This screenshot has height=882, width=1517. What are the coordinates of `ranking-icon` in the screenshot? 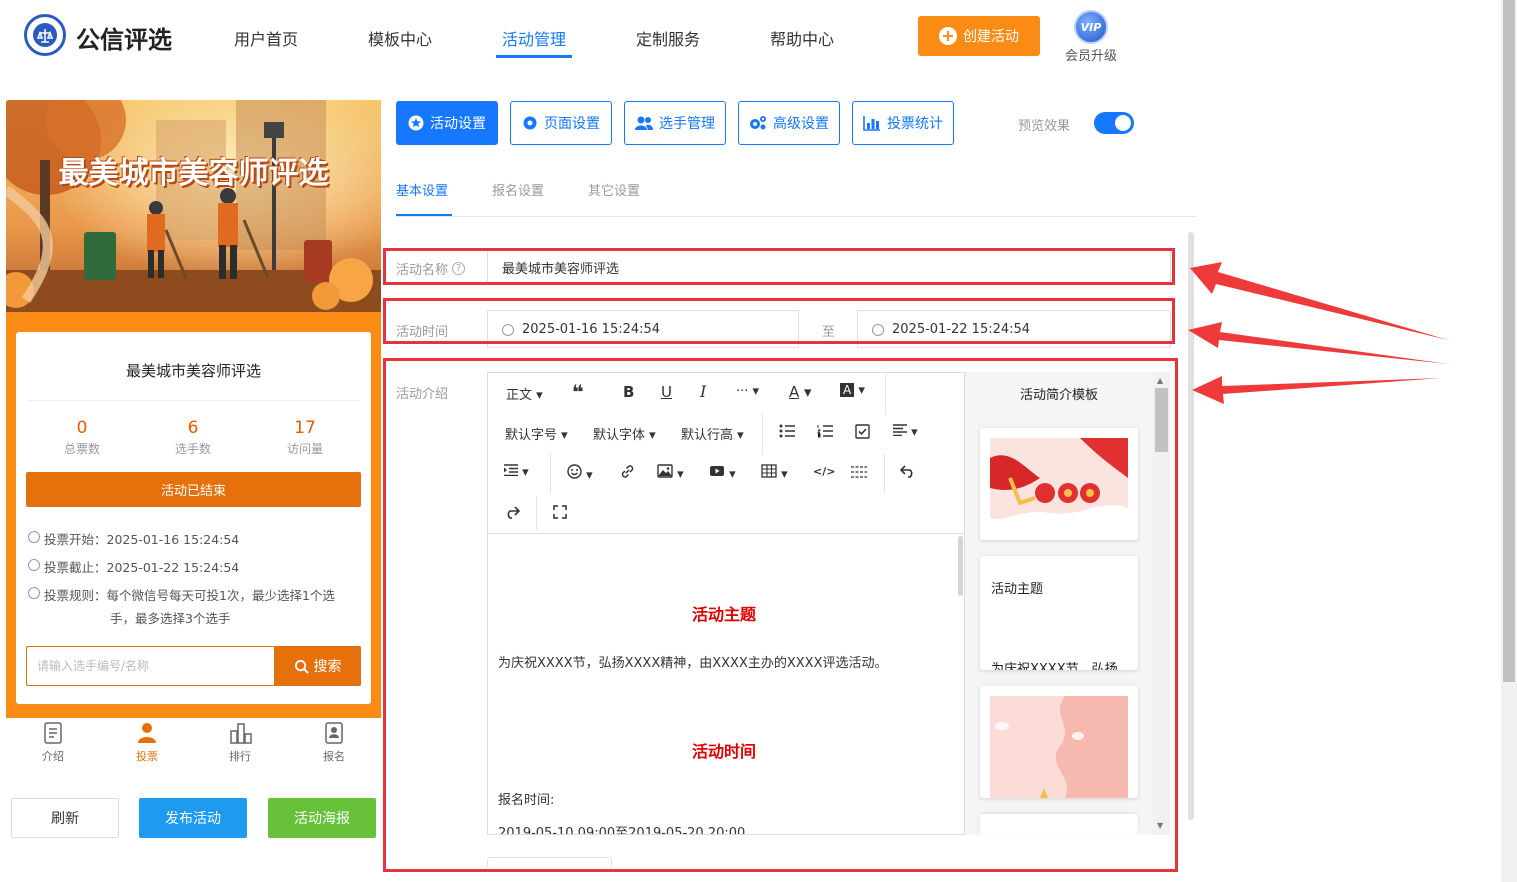 It's located at (241, 733).